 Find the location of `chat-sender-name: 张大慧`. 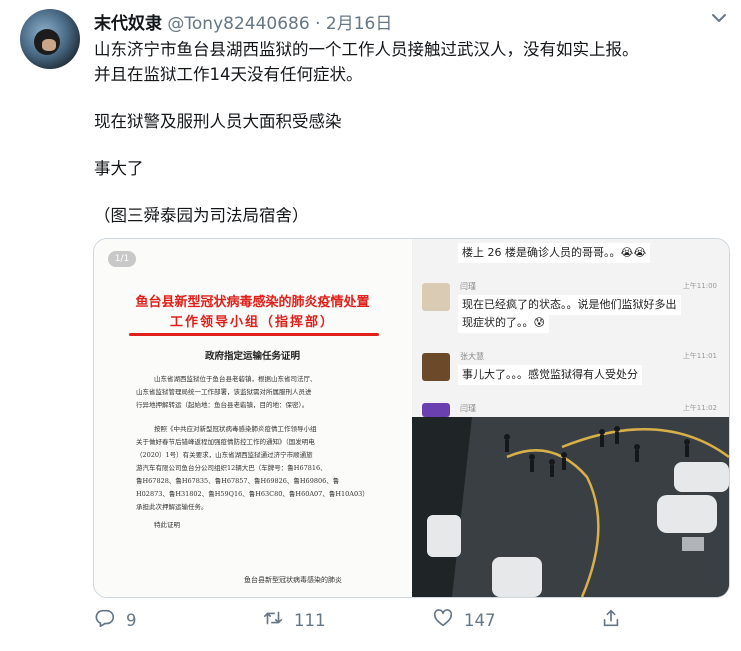

chat-sender-name: 张大慧 is located at coordinates (472, 356).